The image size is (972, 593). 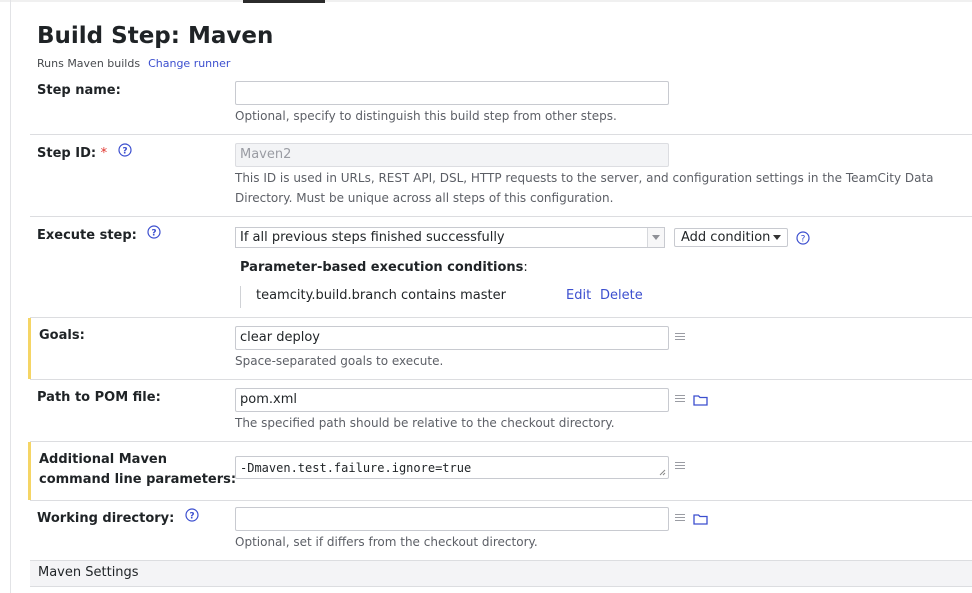 What do you see at coordinates (452, 155) in the screenshot?
I see `step-id-input: Maven2` at bounding box center [452, 155].